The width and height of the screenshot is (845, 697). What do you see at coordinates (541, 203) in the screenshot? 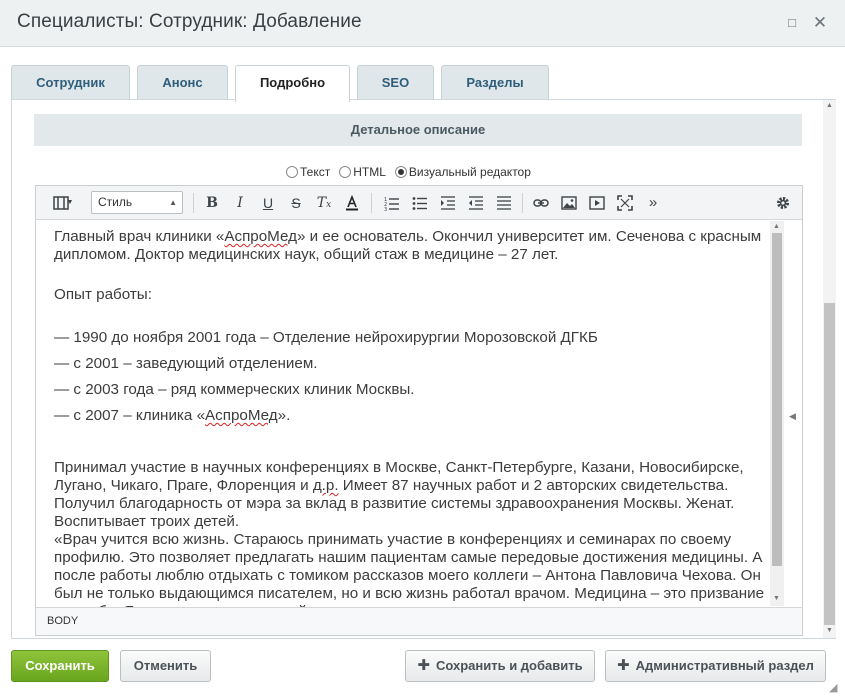
I see `link-icon` at bounding box center [541, 203].